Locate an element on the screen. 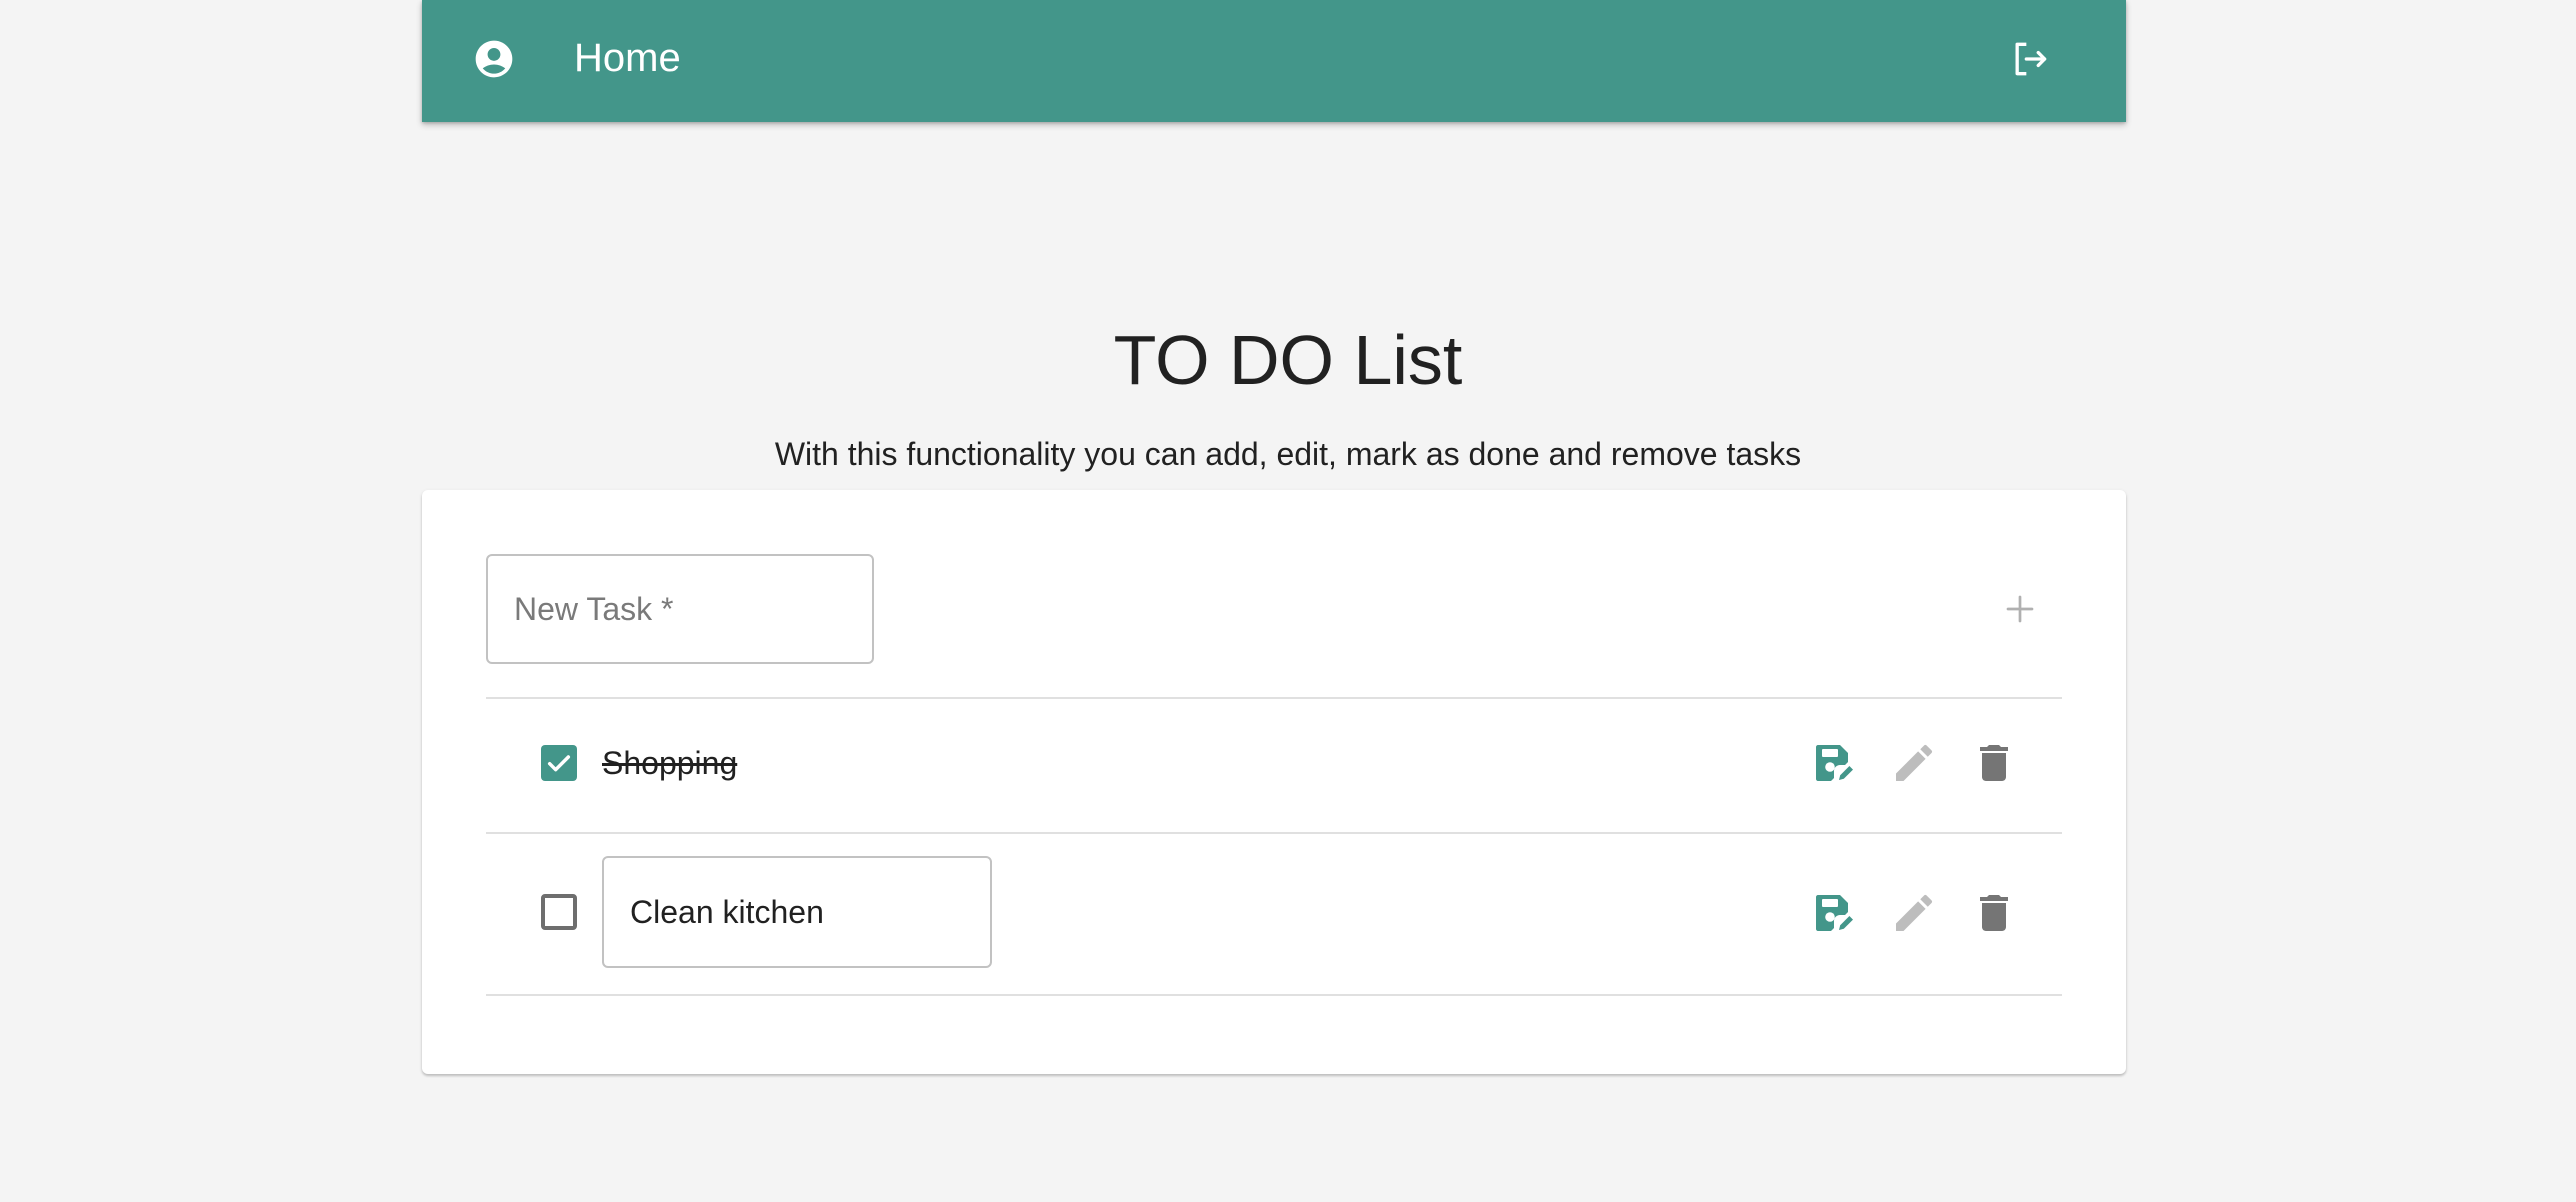 The height and width of the screenshot is (1202, 2576). task-row: Shopping is located at coordinates (1274, 765).